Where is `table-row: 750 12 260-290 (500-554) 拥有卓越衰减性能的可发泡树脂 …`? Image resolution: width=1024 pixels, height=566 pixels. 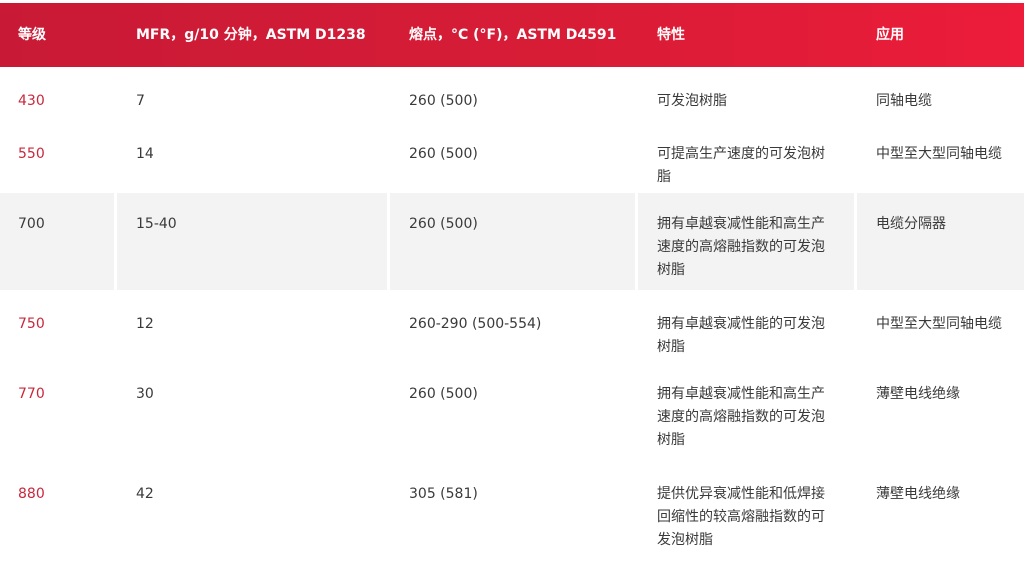 table-row: 750 12 260-290 (500-554) 拥有卓越衰减性能的可发泡树脂 … is located at coordinates (512, 326).